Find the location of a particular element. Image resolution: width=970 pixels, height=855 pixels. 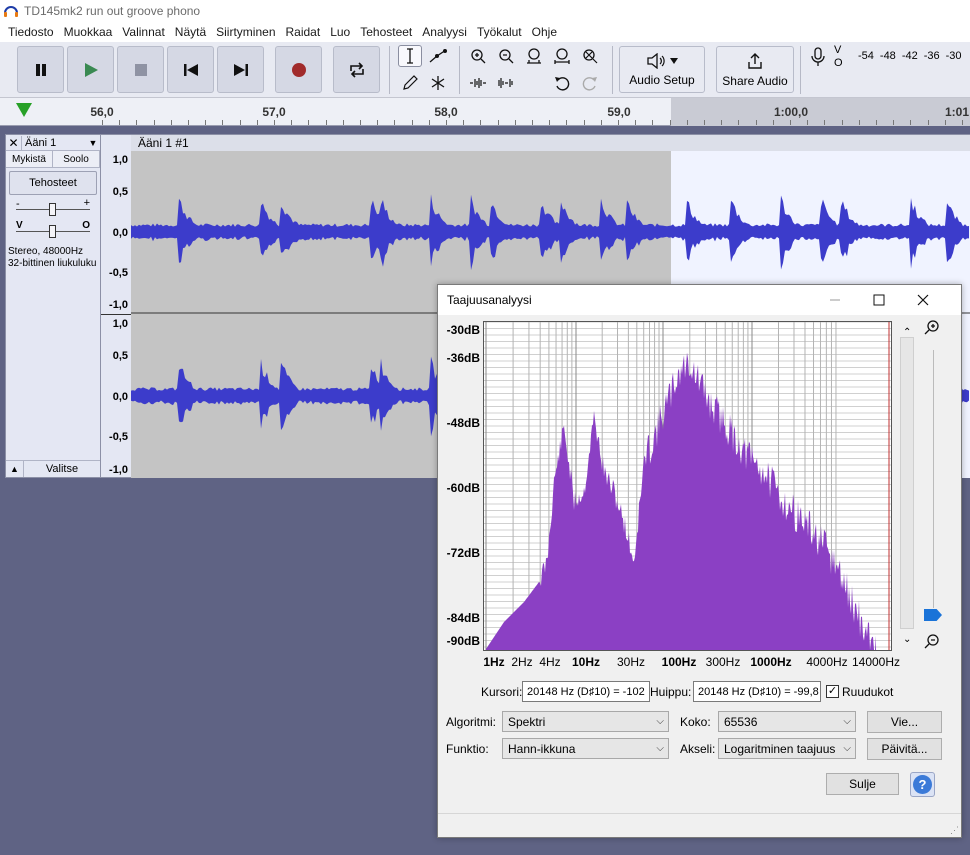

help-button: ? is located at coordinates (922, 784).